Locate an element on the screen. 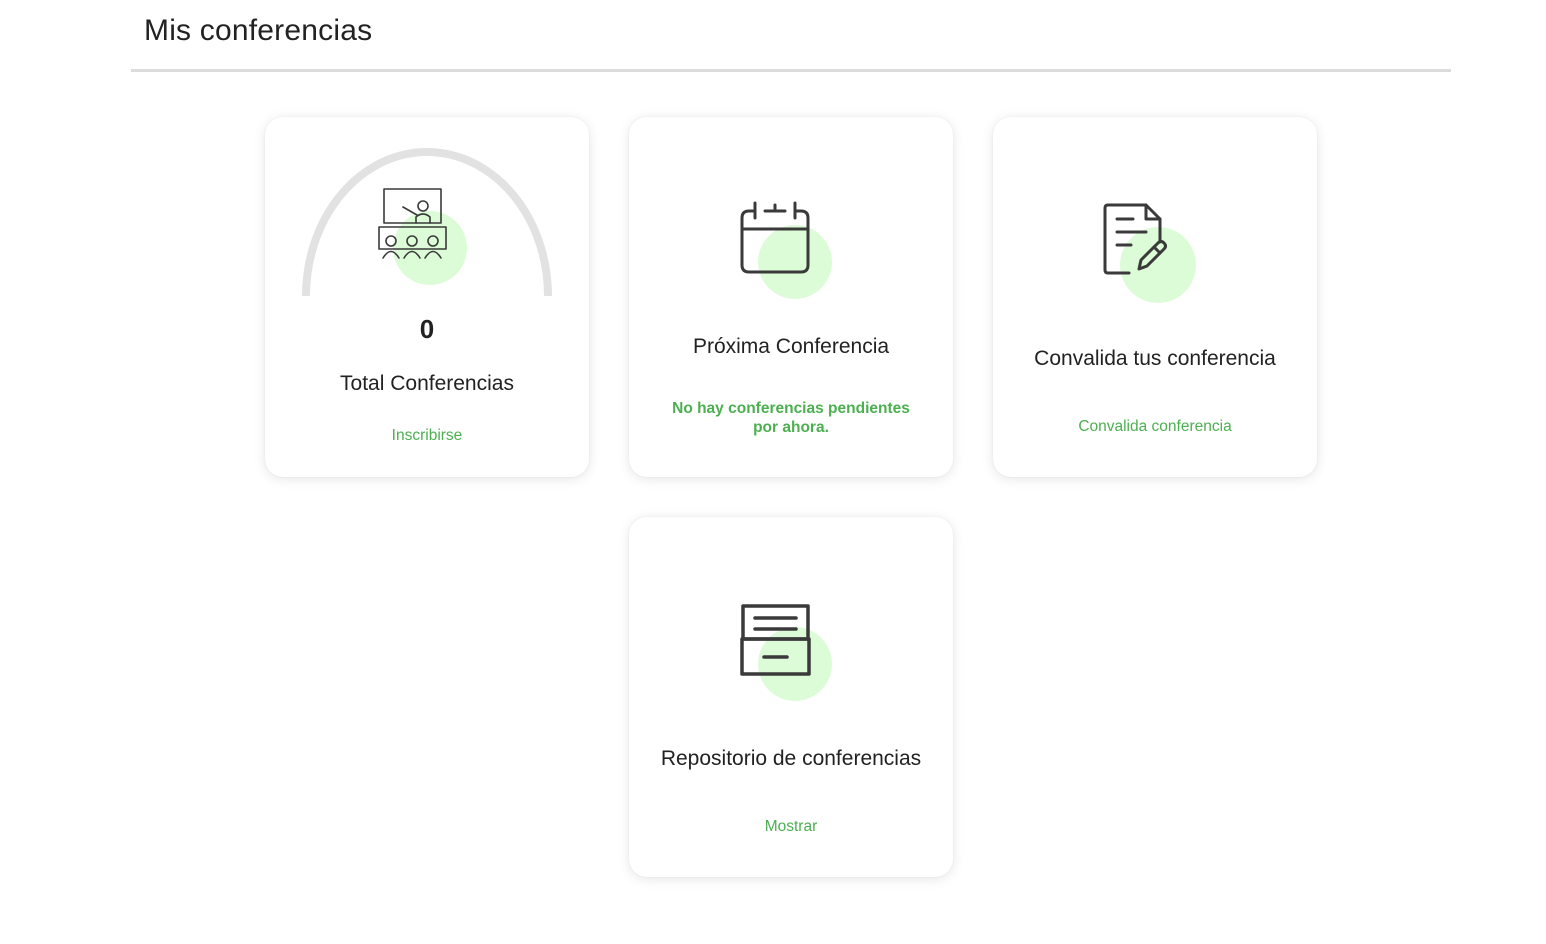 This screenshot has width=1546, height=944. total-conferences-title: Total Conferencias is located at coordinates (427, 383).